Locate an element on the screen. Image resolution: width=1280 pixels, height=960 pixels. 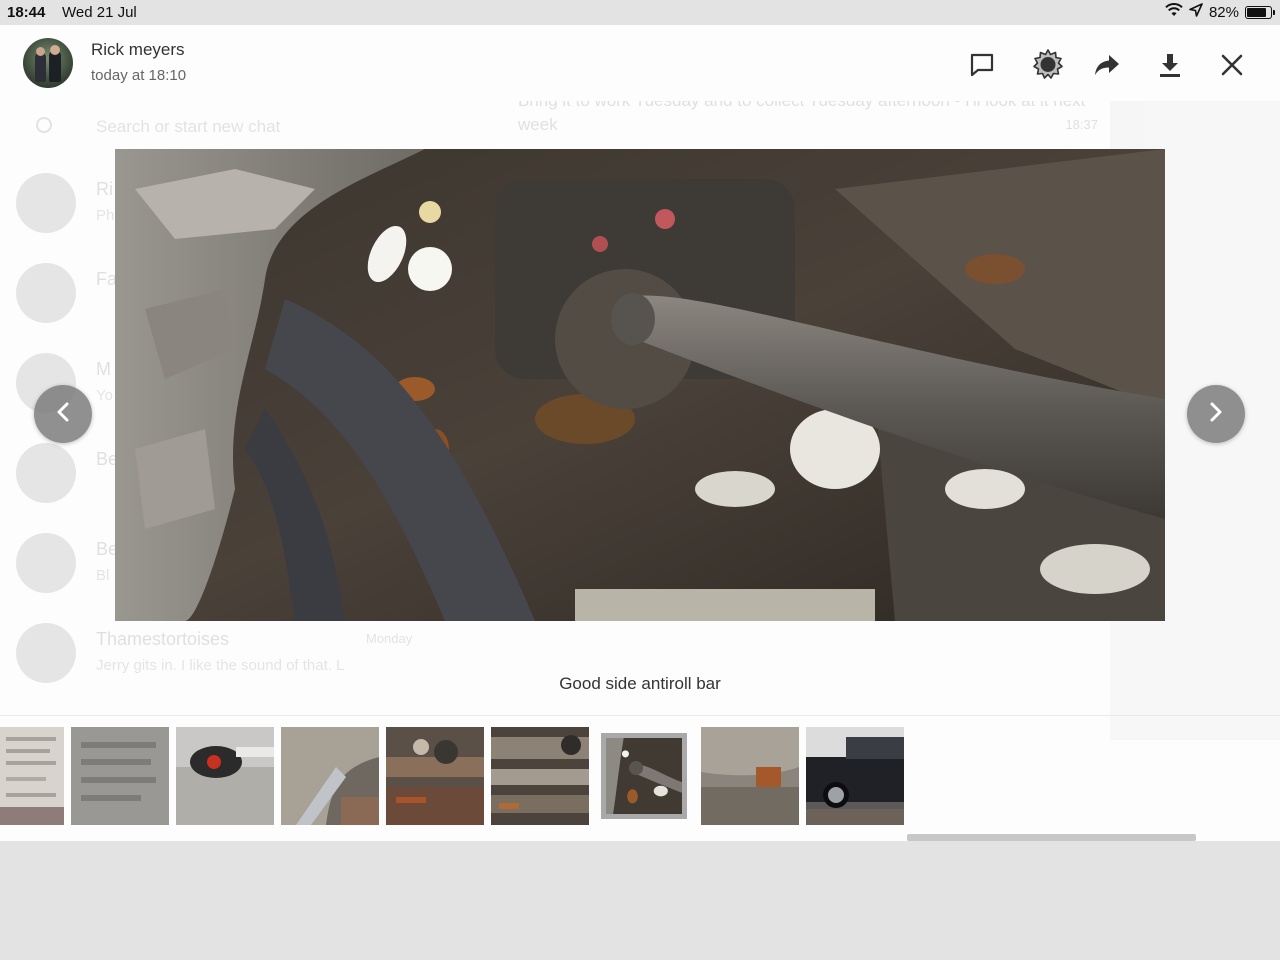
status-time: 18:44 is located at coordinates (26, 12).